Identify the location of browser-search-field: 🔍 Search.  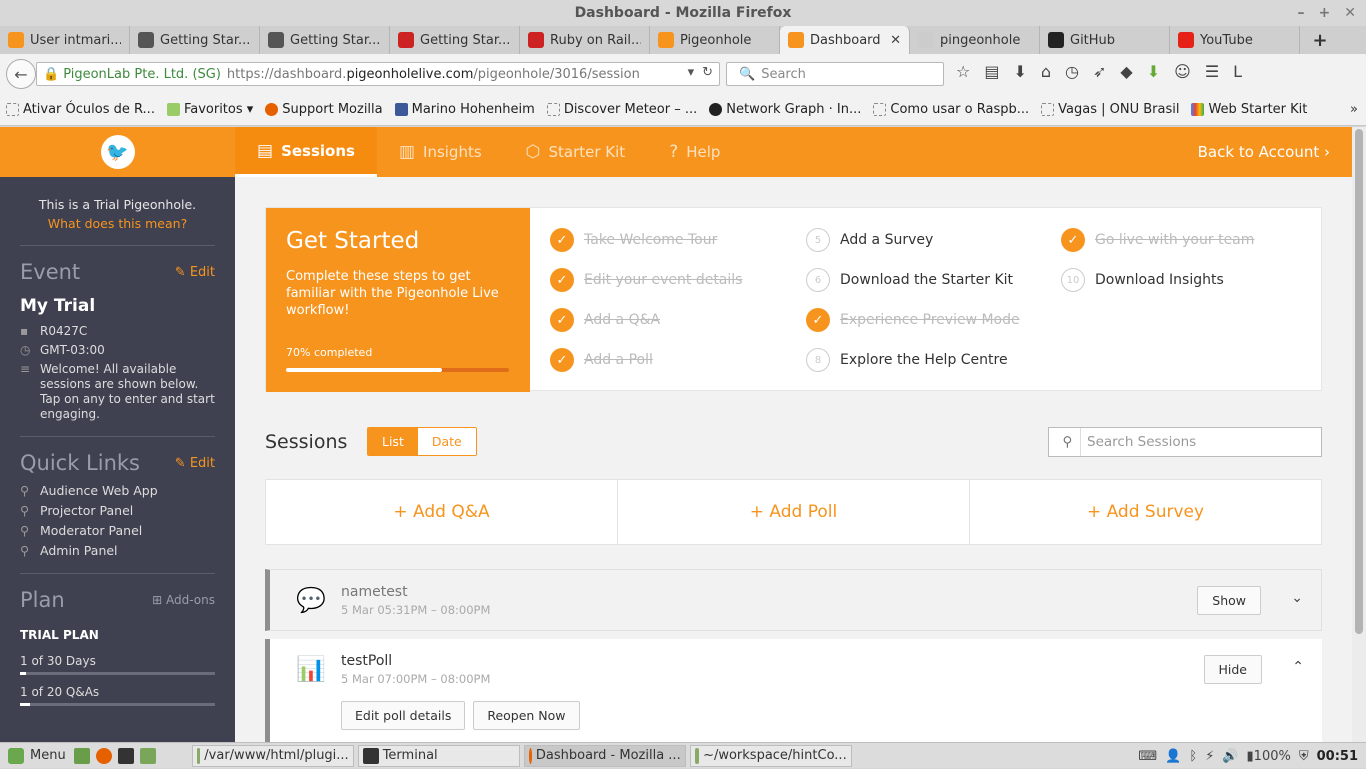
(835, 74).